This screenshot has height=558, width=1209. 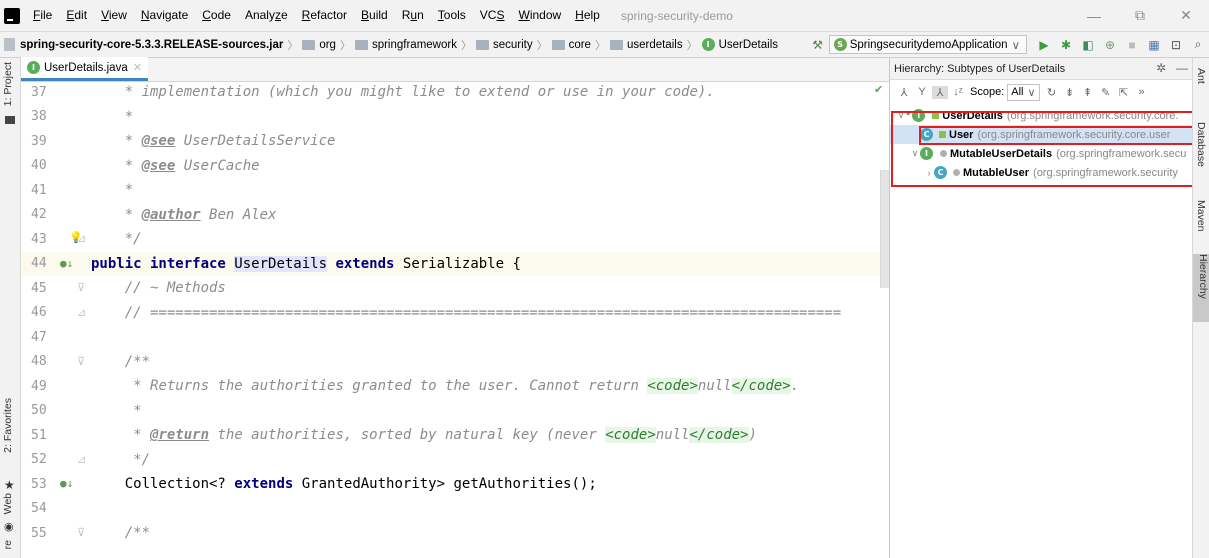 What do you see at coordinates (646, 45) in the screenshot?
I see `breadcrumb-folder: userdetails` at bounding box center [646, 45].